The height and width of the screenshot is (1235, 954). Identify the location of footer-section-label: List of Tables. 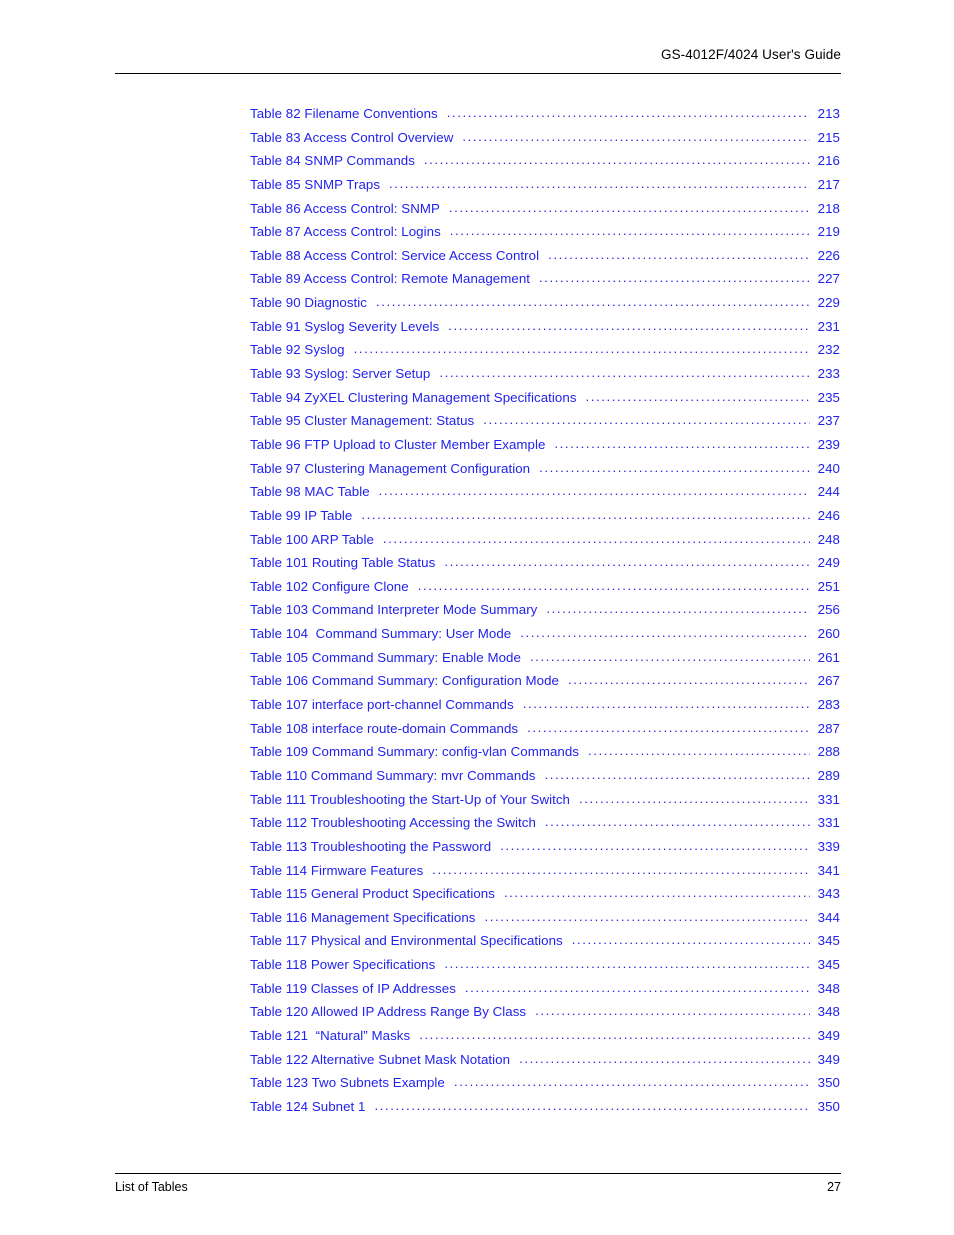
(151, 1187).